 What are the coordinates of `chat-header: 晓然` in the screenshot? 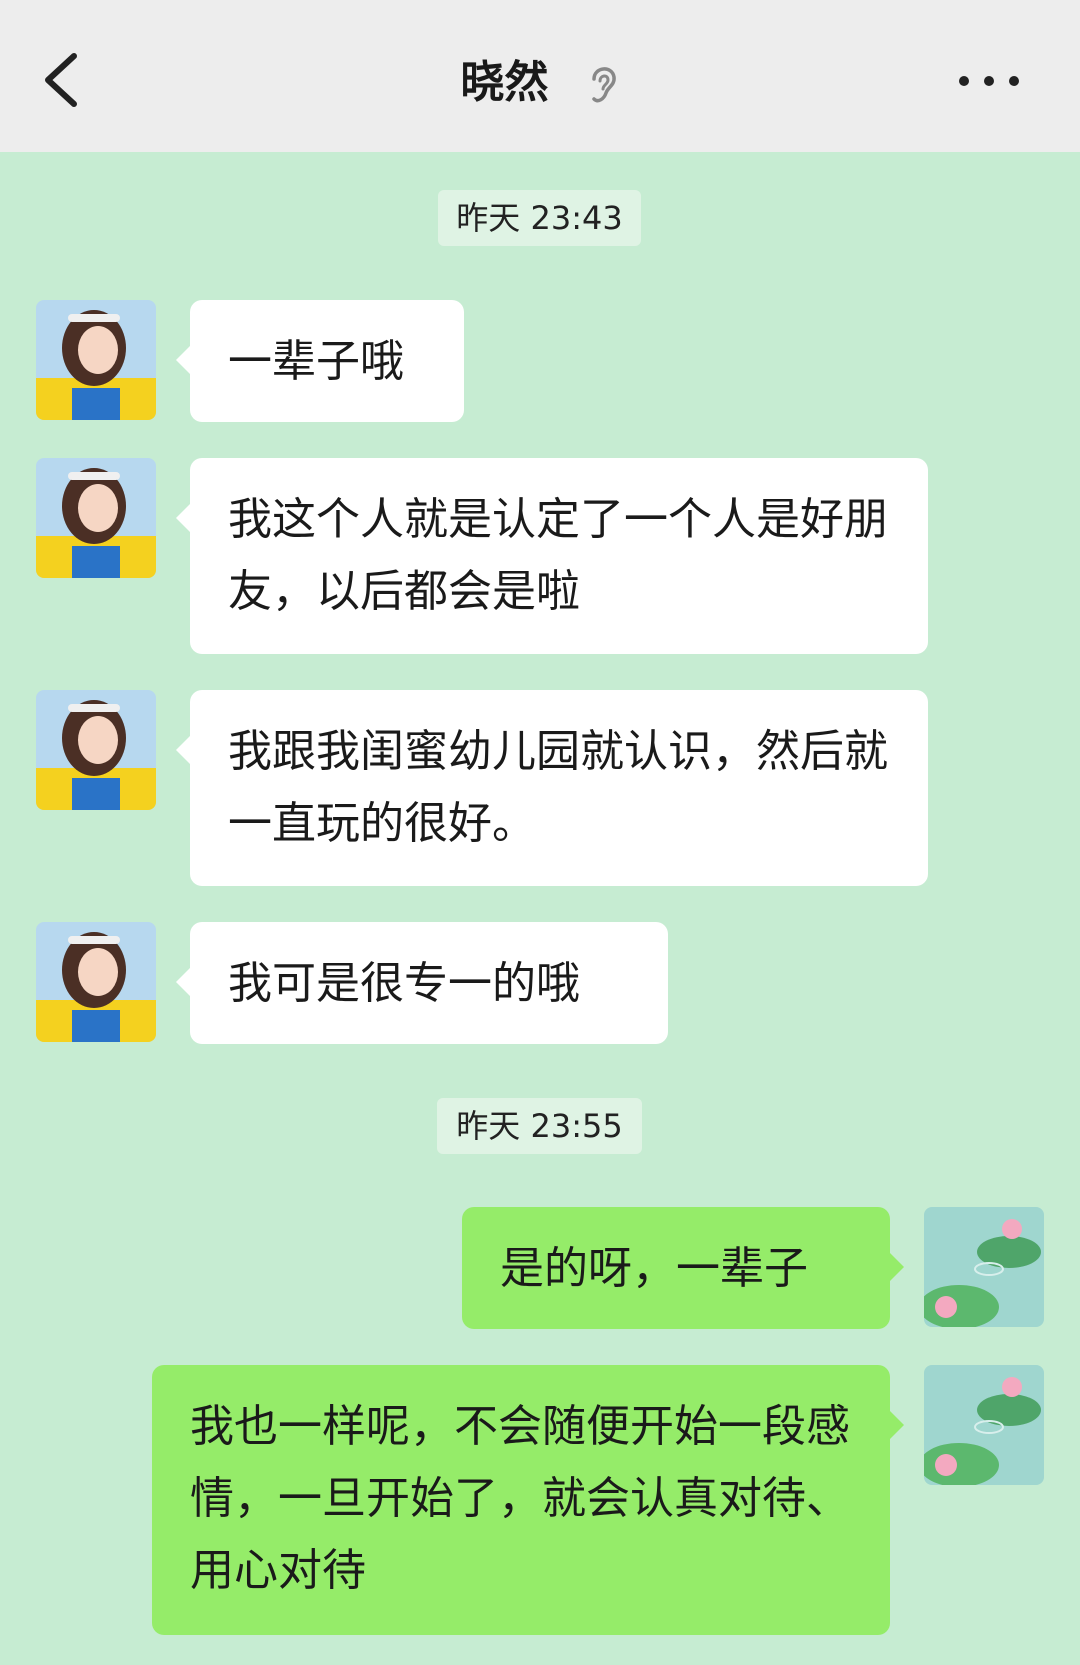 It's located at (540, 76).